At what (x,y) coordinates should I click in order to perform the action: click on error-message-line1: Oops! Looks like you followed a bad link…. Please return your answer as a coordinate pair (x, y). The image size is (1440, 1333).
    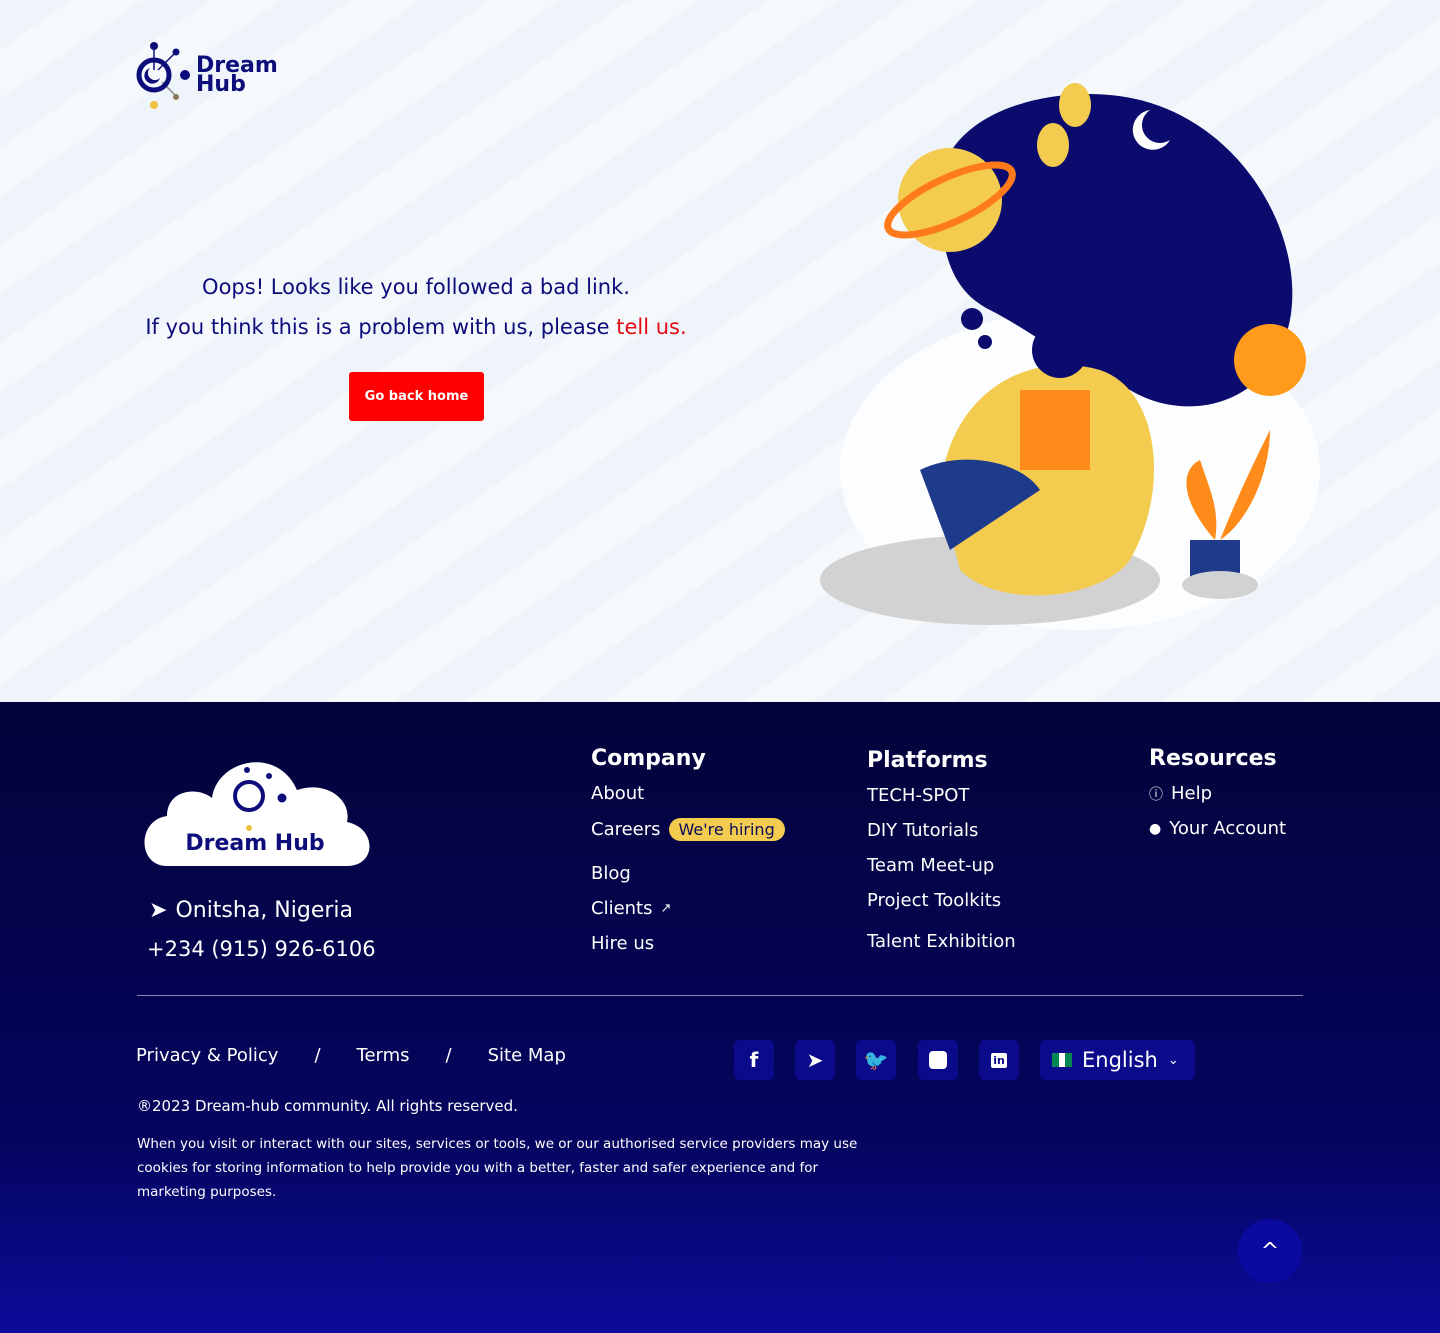
    Looking at the image, I should click on (416, 287).